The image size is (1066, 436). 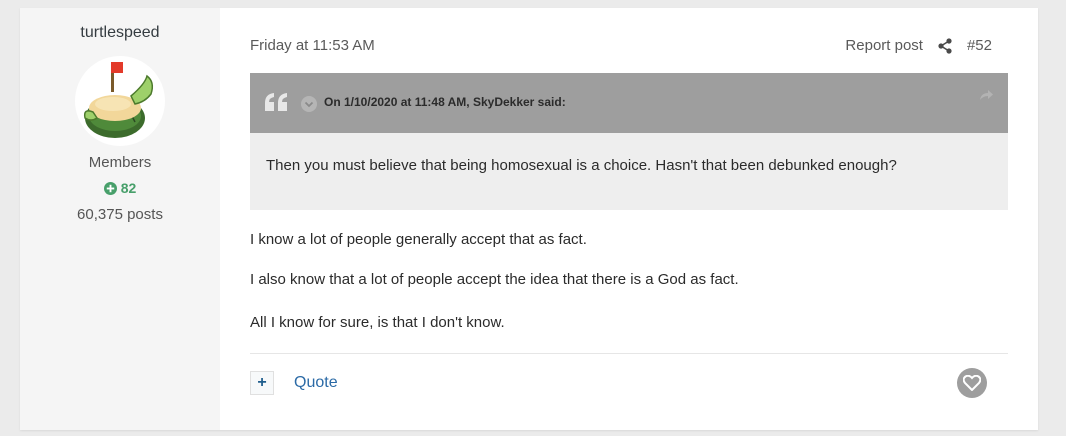 I want to click on post-date: Friday at 11:53 AM, so click(x=312, y=45).